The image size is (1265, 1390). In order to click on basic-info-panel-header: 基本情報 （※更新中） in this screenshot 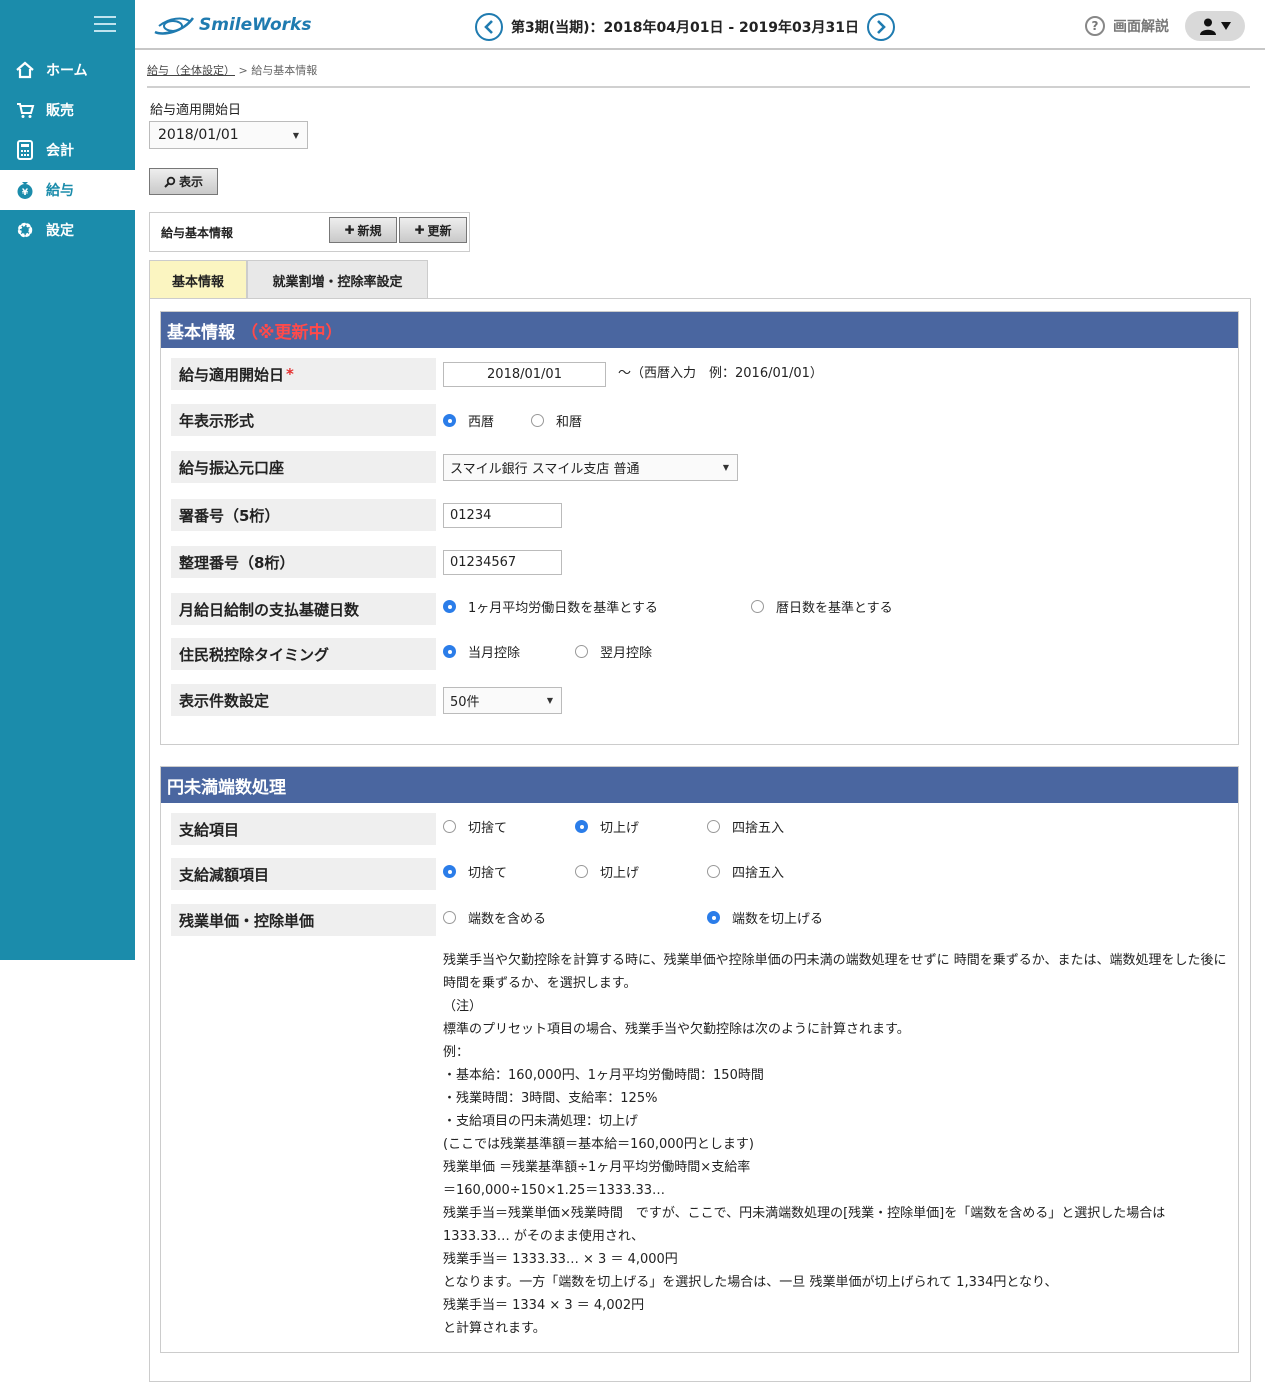, I will do `click(699, 330)`.